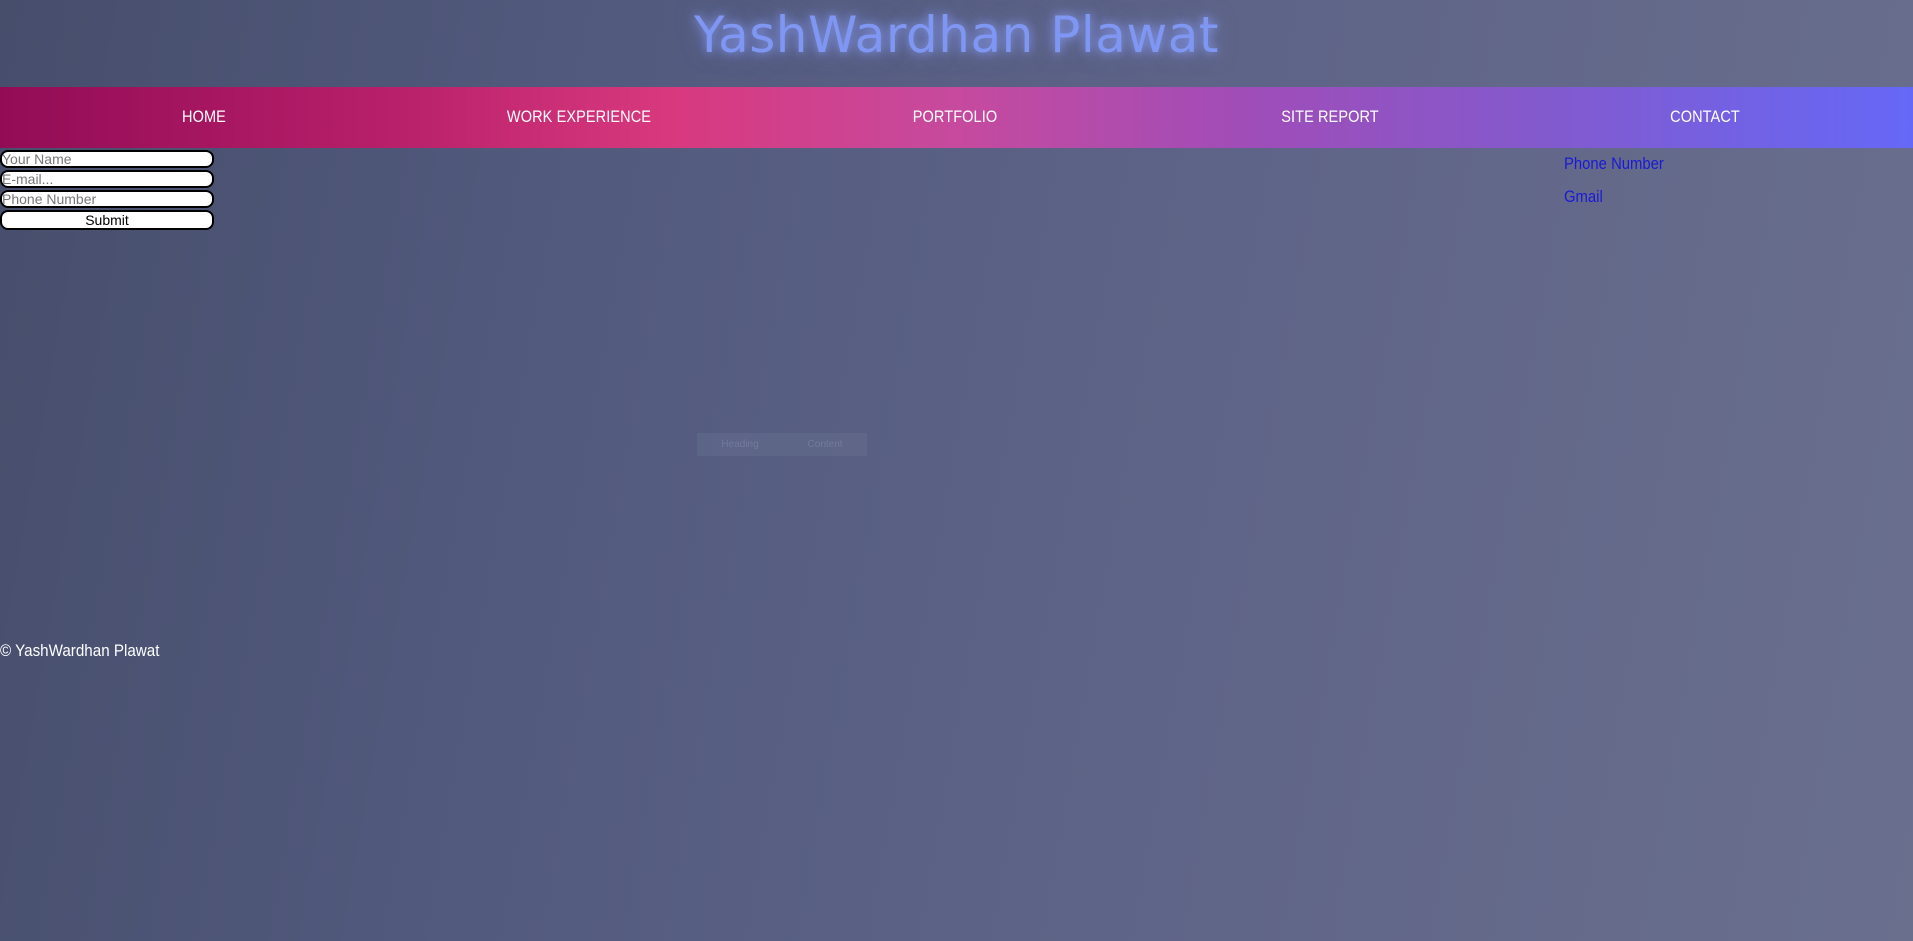 This screenshot has height=941, width=1913. What do you see at coordinates (1614, 164) in the screenshot?
I see `phone-number-link: Phone Number` at bounding box center [1614, 164].